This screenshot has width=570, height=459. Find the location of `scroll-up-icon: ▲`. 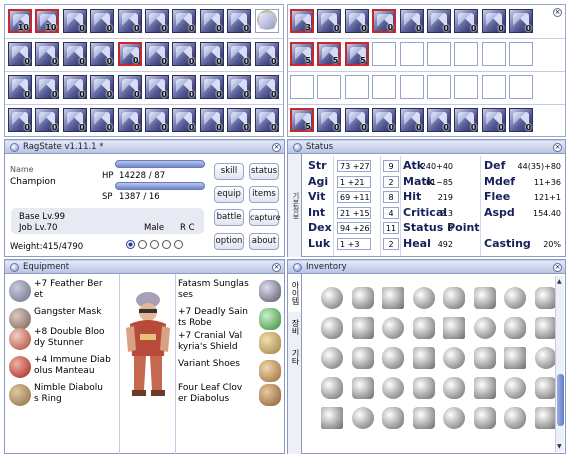

scroll-up-icon: ▲ is located at coordinates (560, 281).